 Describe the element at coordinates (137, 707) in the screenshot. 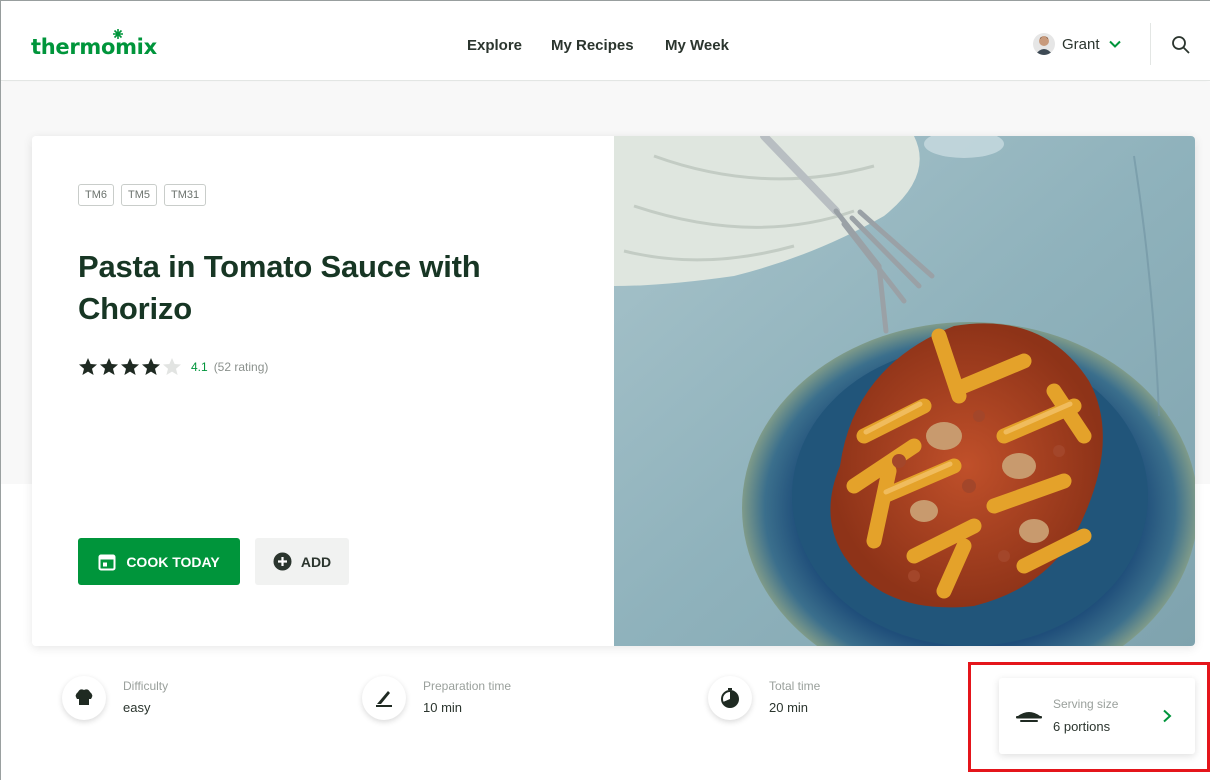

I see `difficulty-value: easy` at that location.